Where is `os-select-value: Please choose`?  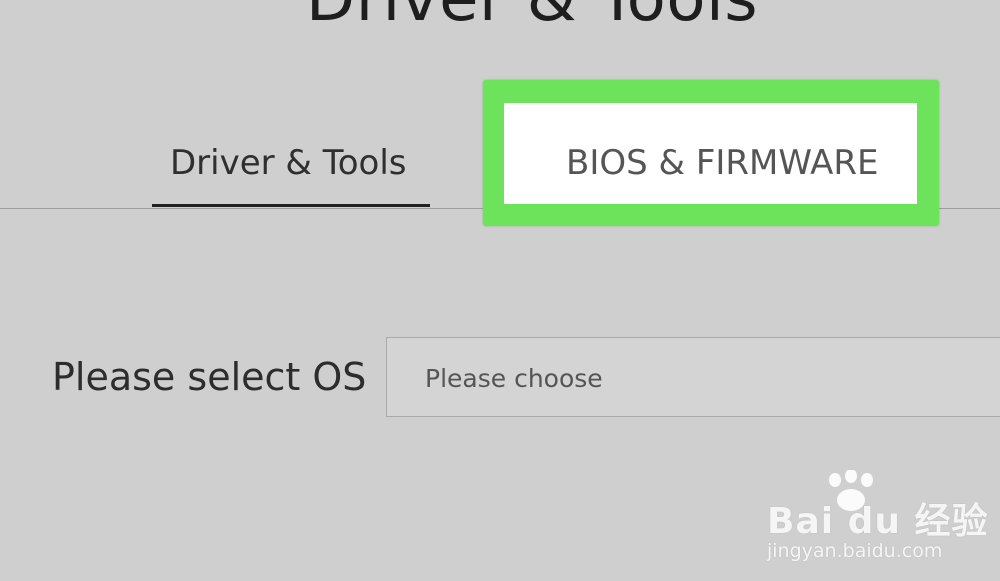
os-select-value: Please choose is located at coordinates (514, 378).